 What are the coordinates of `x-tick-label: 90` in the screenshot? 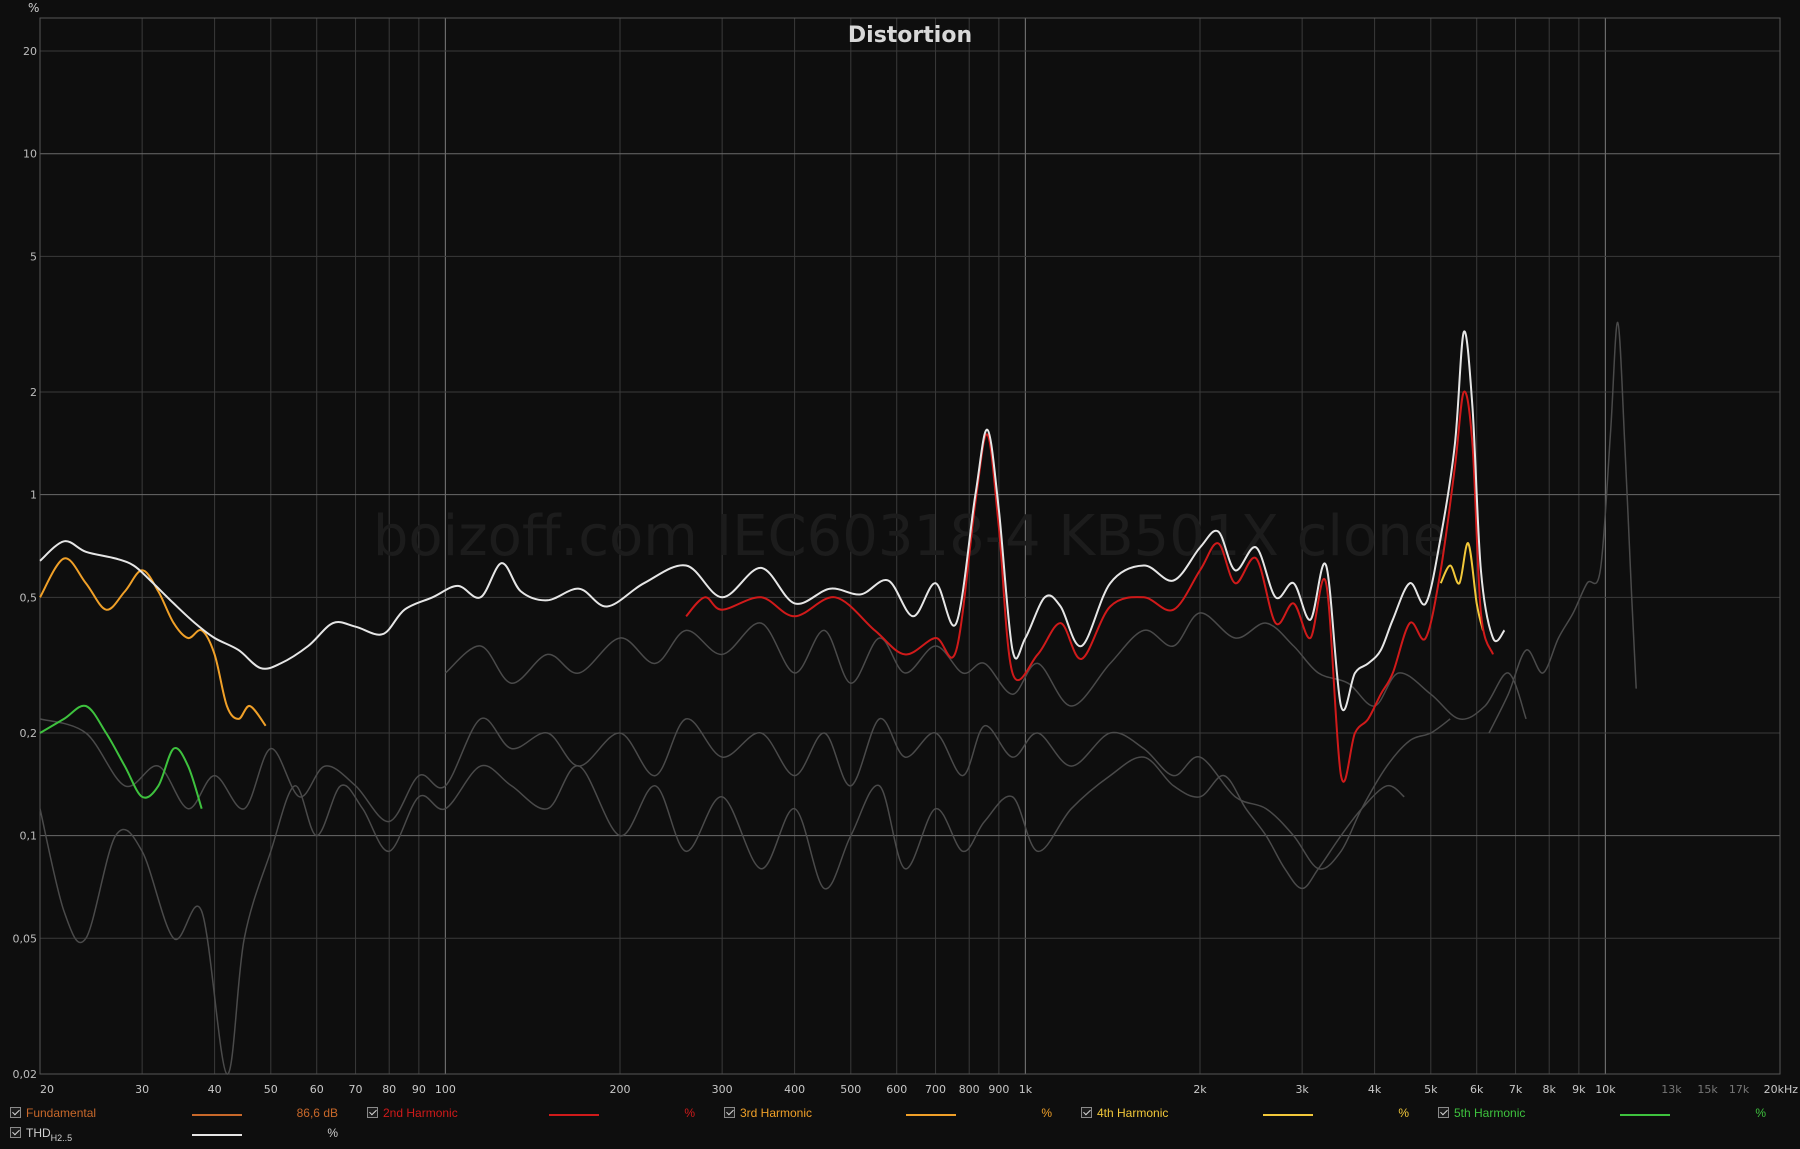 It's located at (419, 1089).